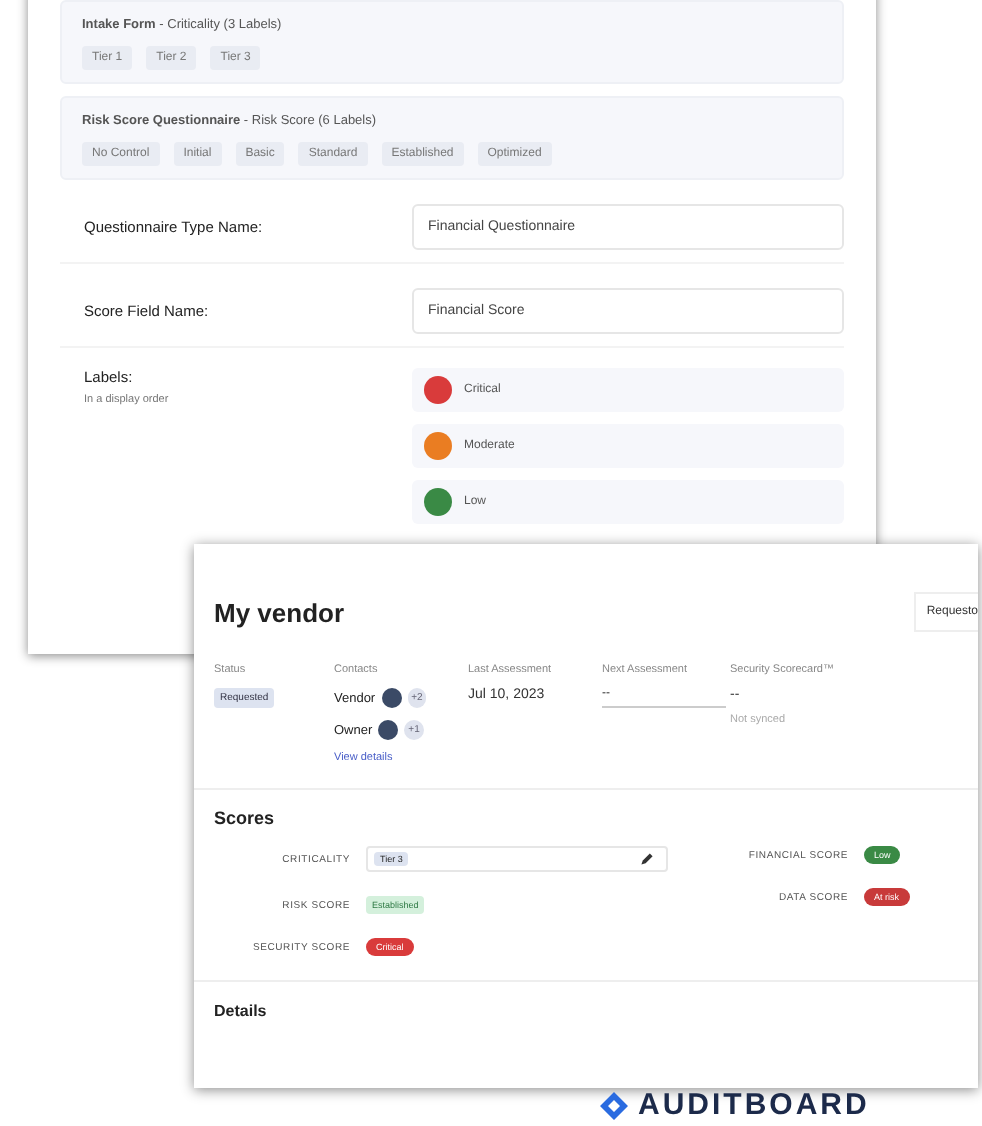 This screenshot has width=982, height=1126. I want to click on brand-name: AUDITBOARD, so click(754, 1105).